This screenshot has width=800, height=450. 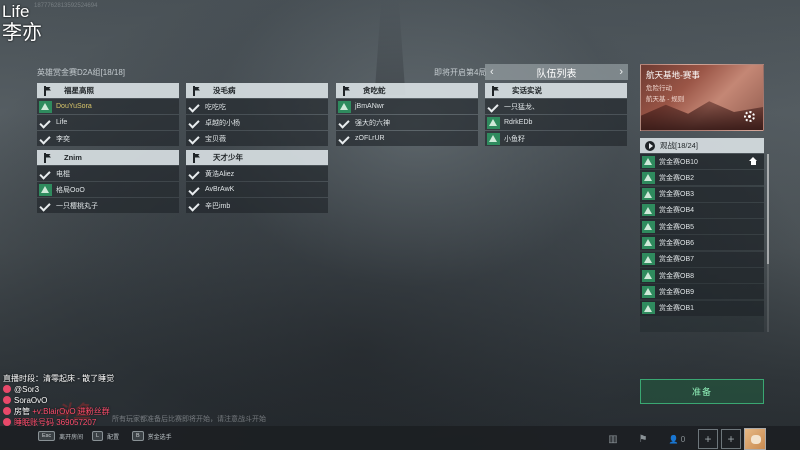 What do you see at coordinates (105, 436) in the screenshot?
I see `key-hint-loadout: L 配置` at bounding box center [105, 436].